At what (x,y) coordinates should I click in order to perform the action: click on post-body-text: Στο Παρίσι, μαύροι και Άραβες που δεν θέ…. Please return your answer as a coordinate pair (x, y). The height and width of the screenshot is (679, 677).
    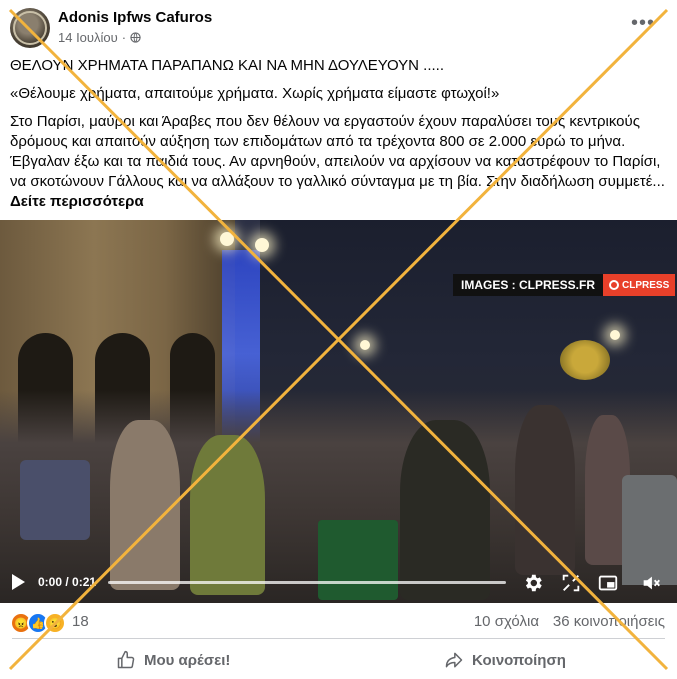
    Looking at the image, I should click on (337, 151).